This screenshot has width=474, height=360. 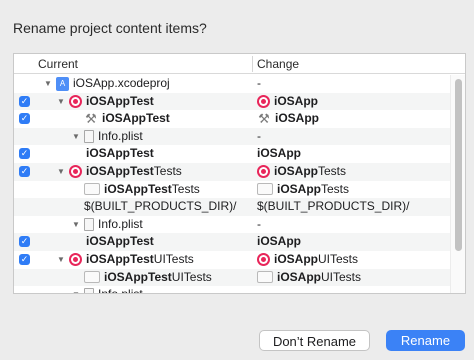 I want to click on change-cell: $(BUILT_PRODUCTS_DIR)/, so click(x=333, y=207).